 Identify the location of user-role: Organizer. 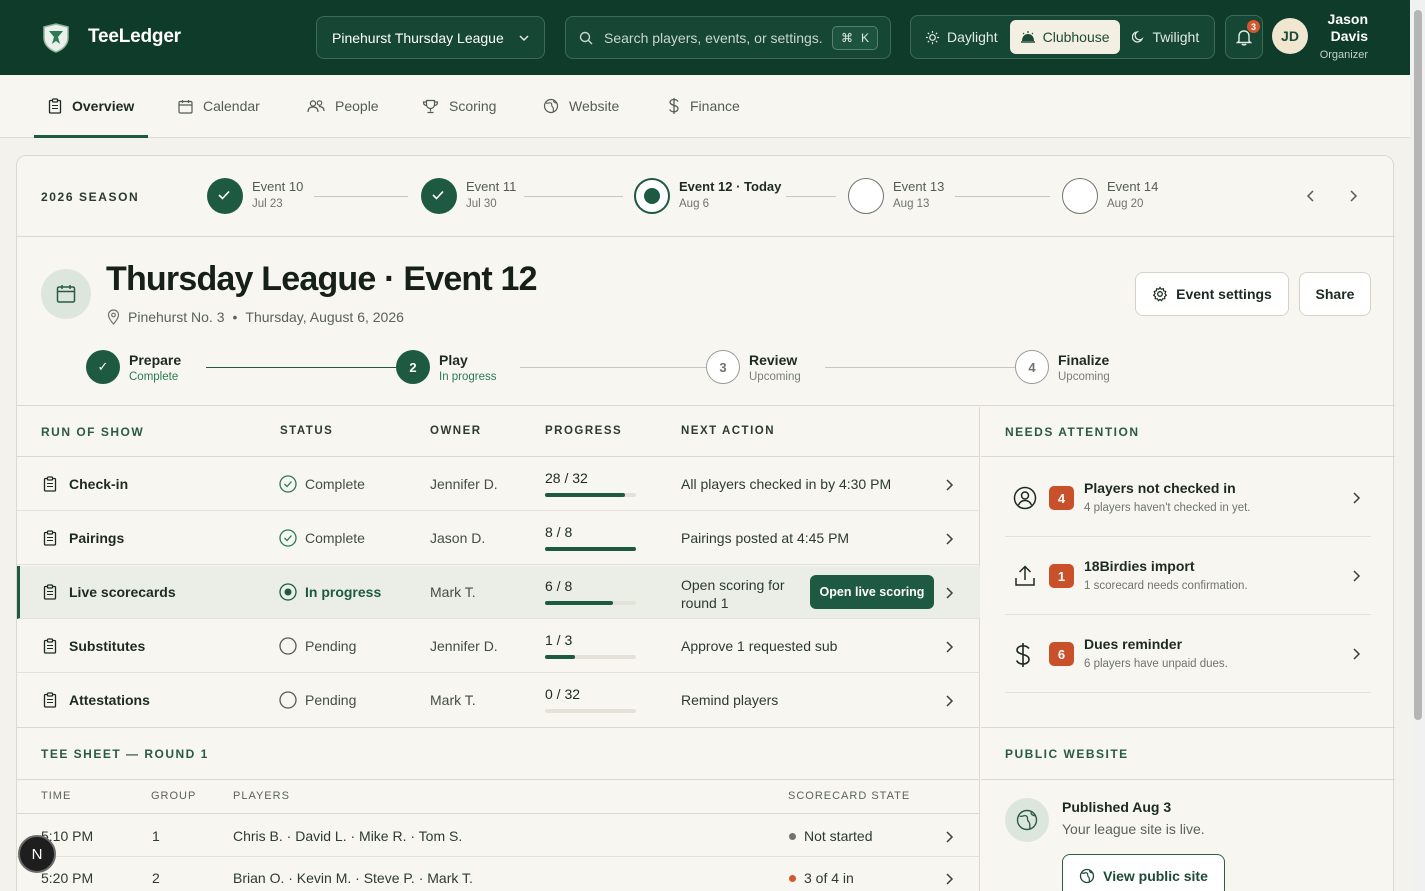
(1343, 55).